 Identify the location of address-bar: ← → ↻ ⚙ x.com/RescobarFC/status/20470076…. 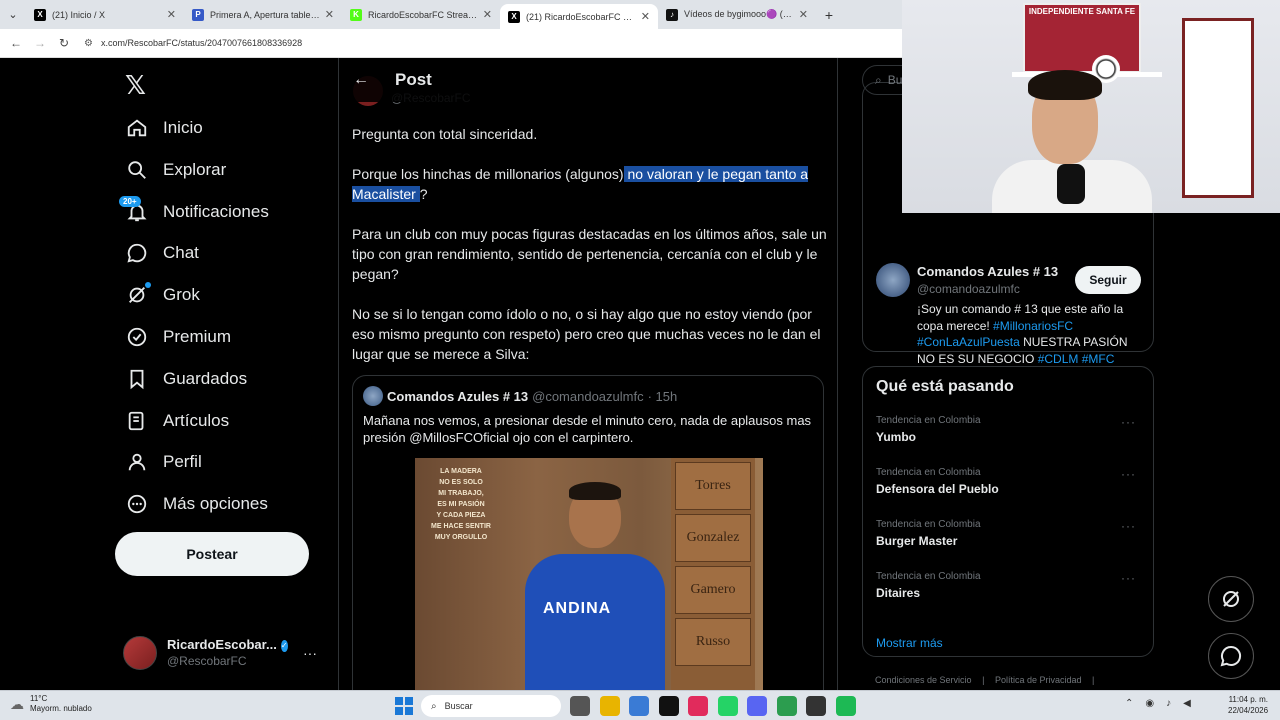
(451, 43).